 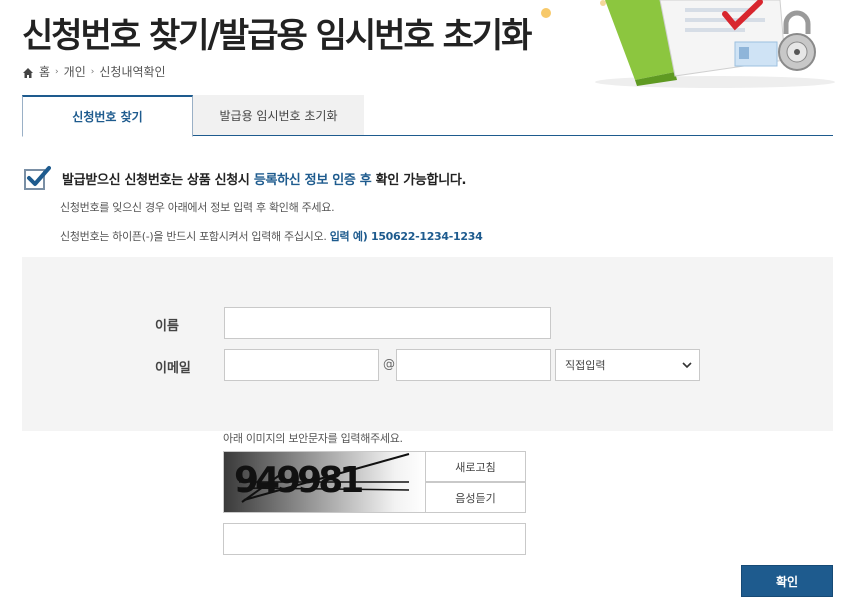 I want to click on breadcrumb: 홈 › 개인 › 신청내역확인, so click(x=94, y=71).